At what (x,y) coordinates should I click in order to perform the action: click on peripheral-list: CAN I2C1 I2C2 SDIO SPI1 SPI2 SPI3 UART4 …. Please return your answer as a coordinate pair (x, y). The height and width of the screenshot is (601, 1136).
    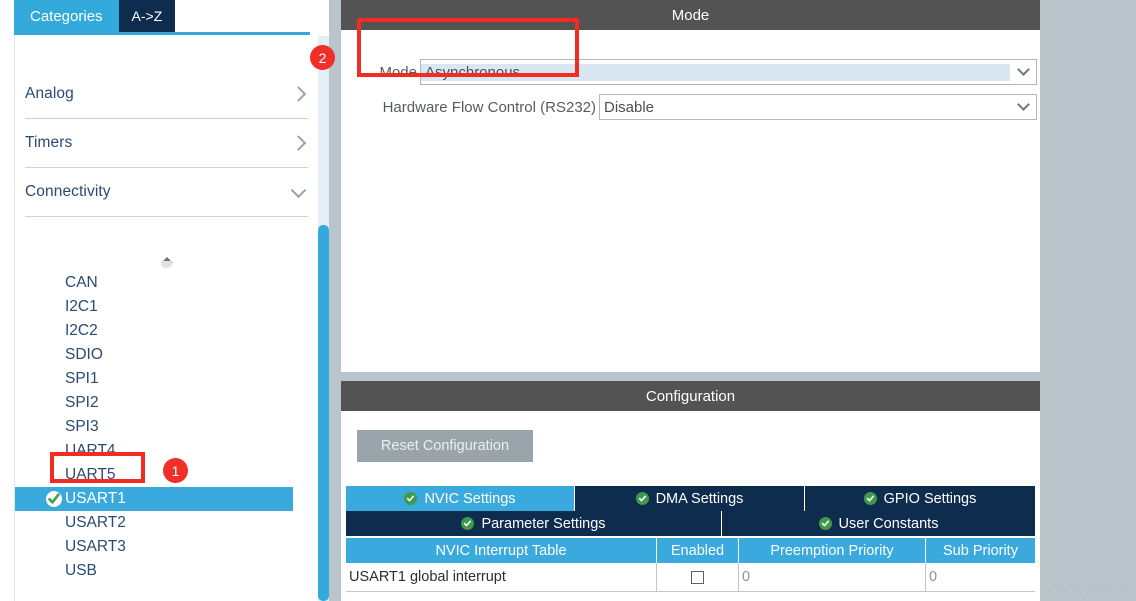
    Looking at the image, I should click on (154, 427).